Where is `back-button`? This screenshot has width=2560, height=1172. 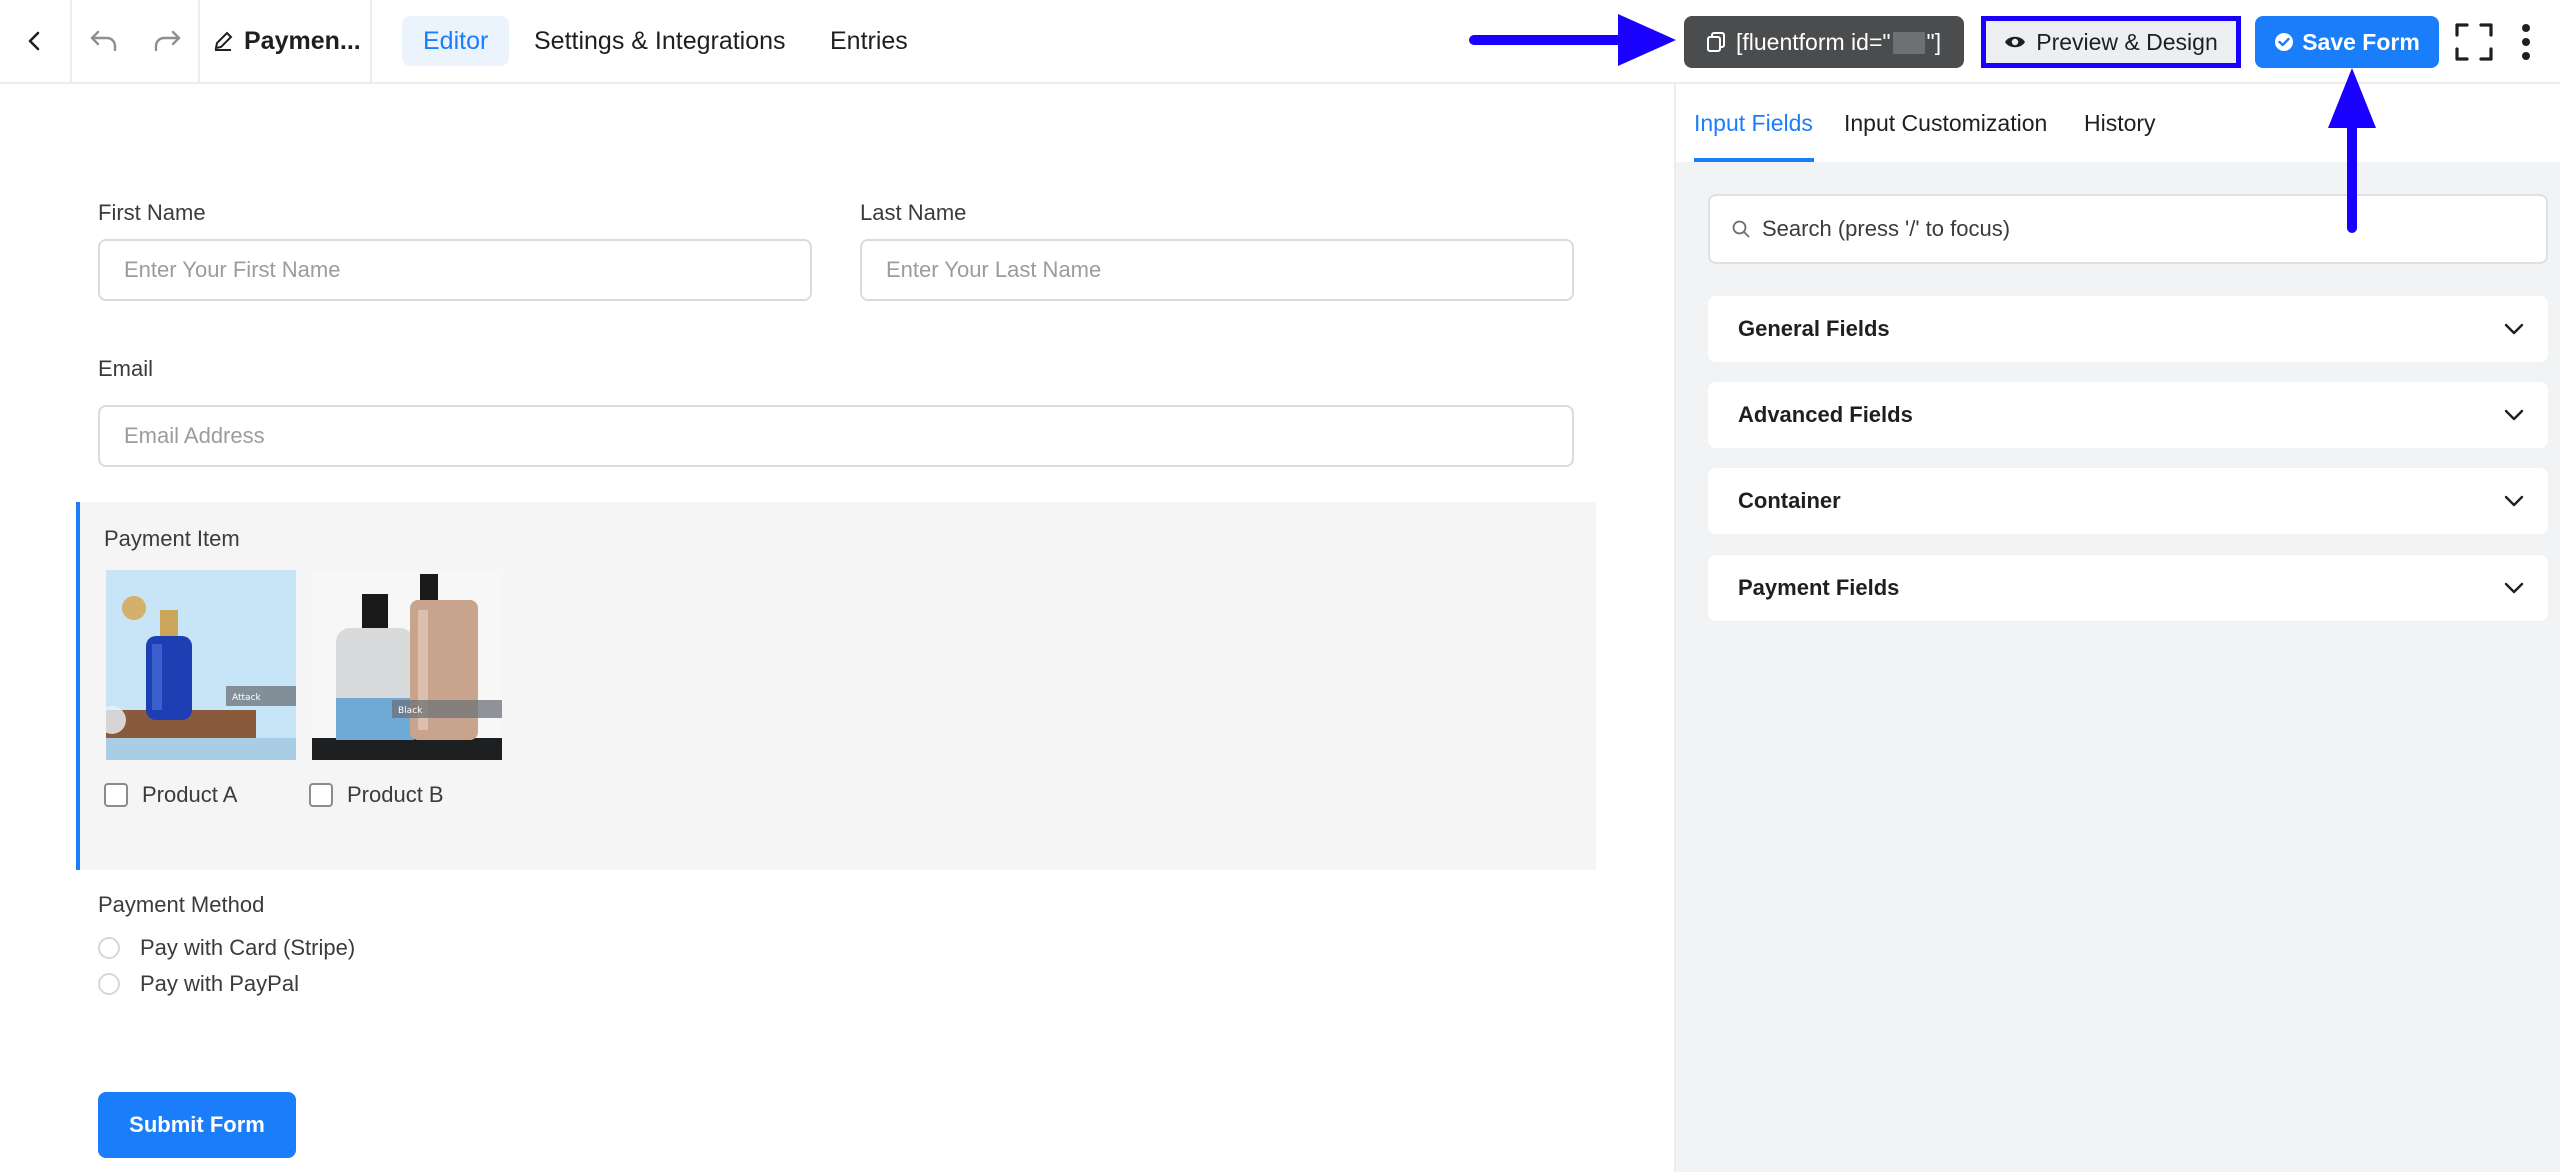 back-button is located at coordinates (36, 41).